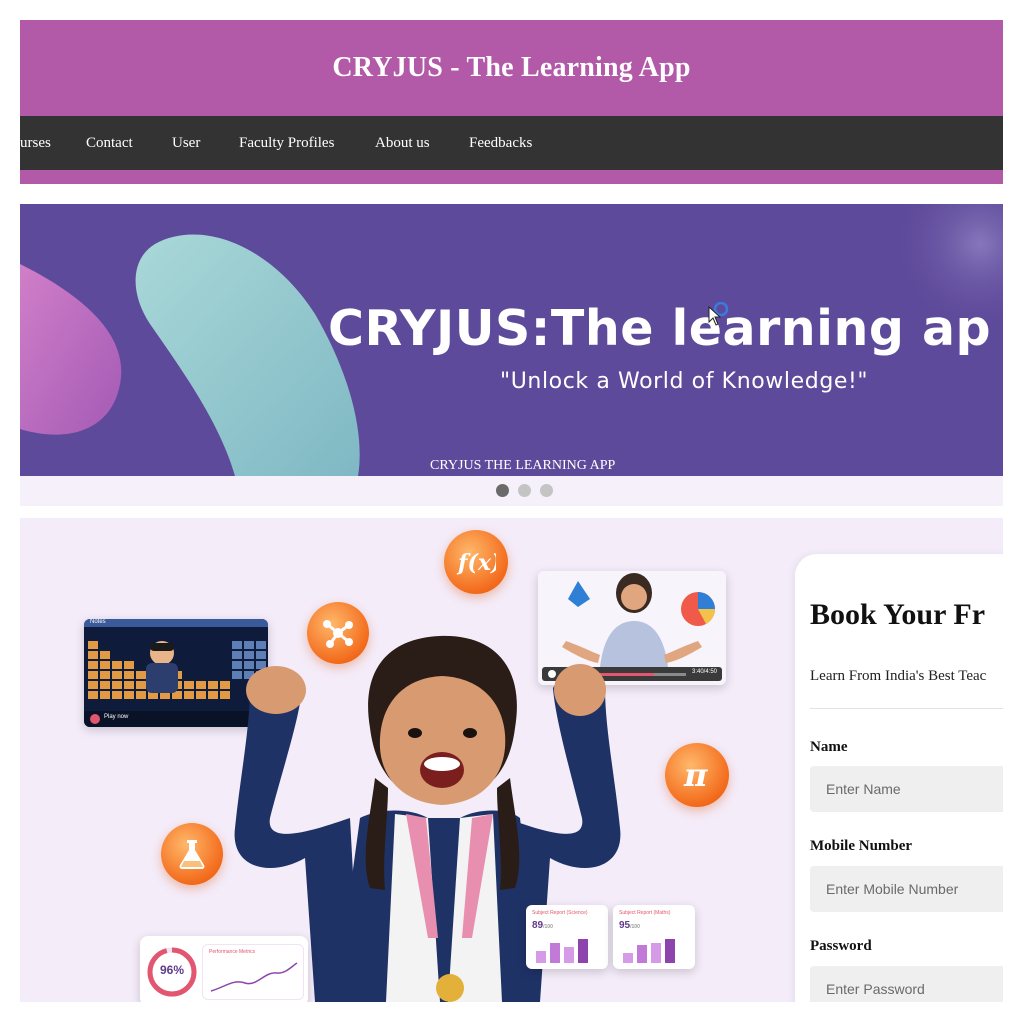 The width and height of the screenshot is (1024, 1024). Describe the element at coordinates (654, 937) in the screenshot. I see `report-card-maths: Subject Report (Maths) 95/100` at that location.